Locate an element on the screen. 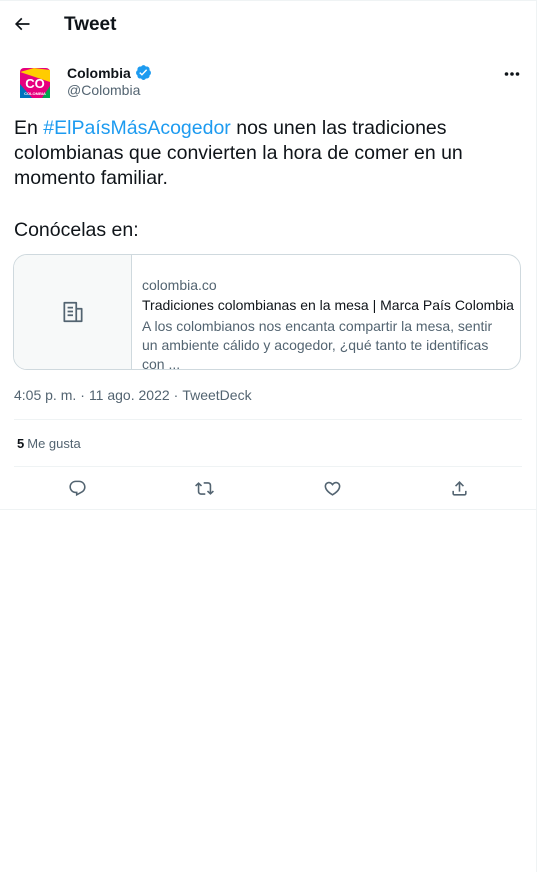  page-title: Tweet is located at coordinates (90, 24).